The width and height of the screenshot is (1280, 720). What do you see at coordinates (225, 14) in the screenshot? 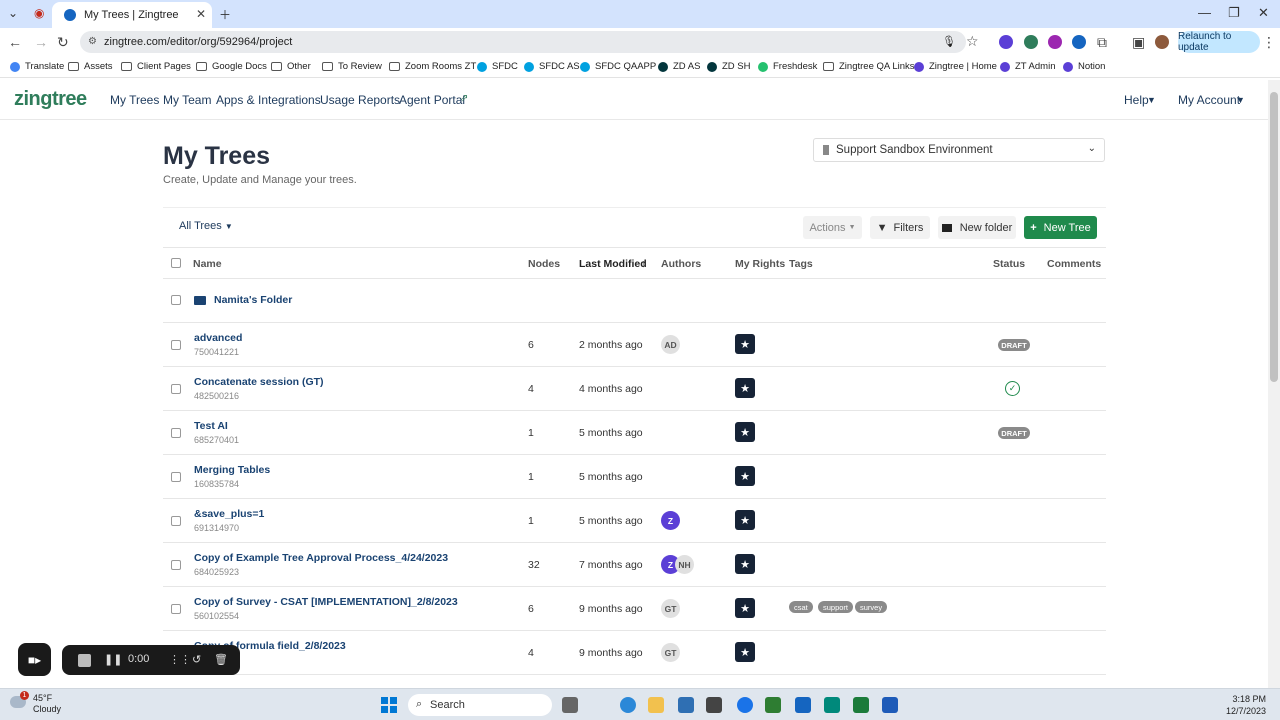
I see `new-tab-icon: ＋` at bounding box center [225, 14].